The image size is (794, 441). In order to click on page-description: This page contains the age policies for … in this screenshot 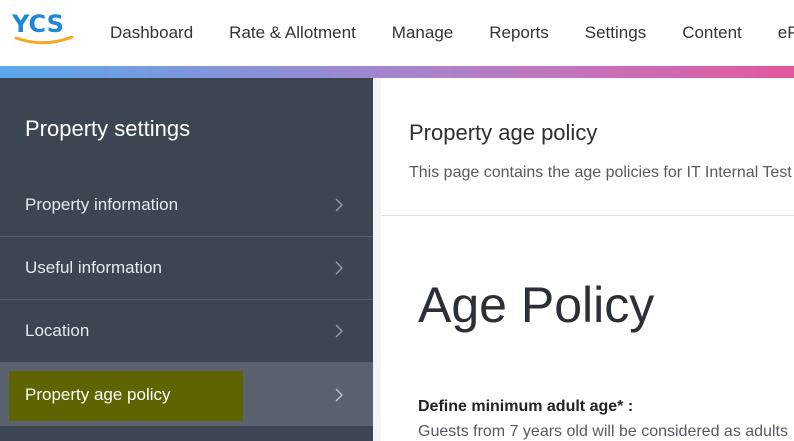, I will do `click(600, 172)`.